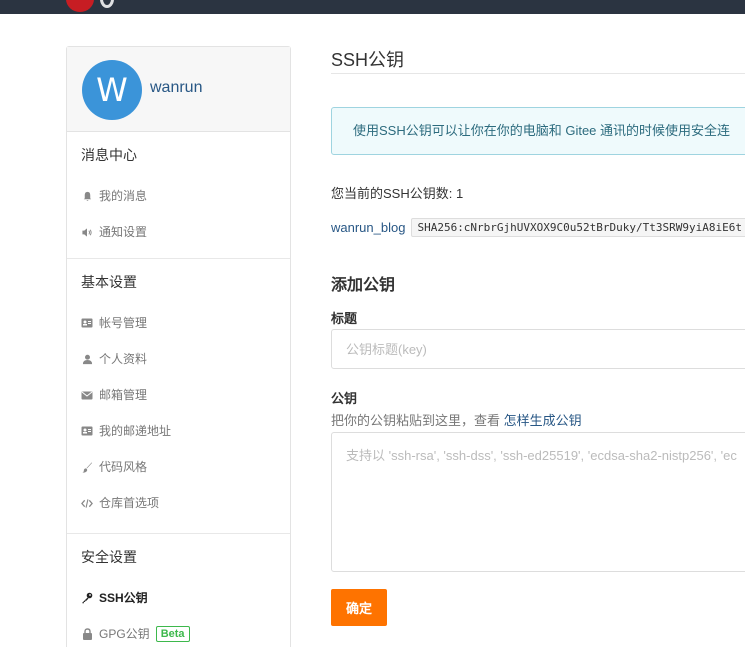  Describe the element at coordinates (109, 155) in the screenshot. I see `group-title-messages: 消息中心` at that location.